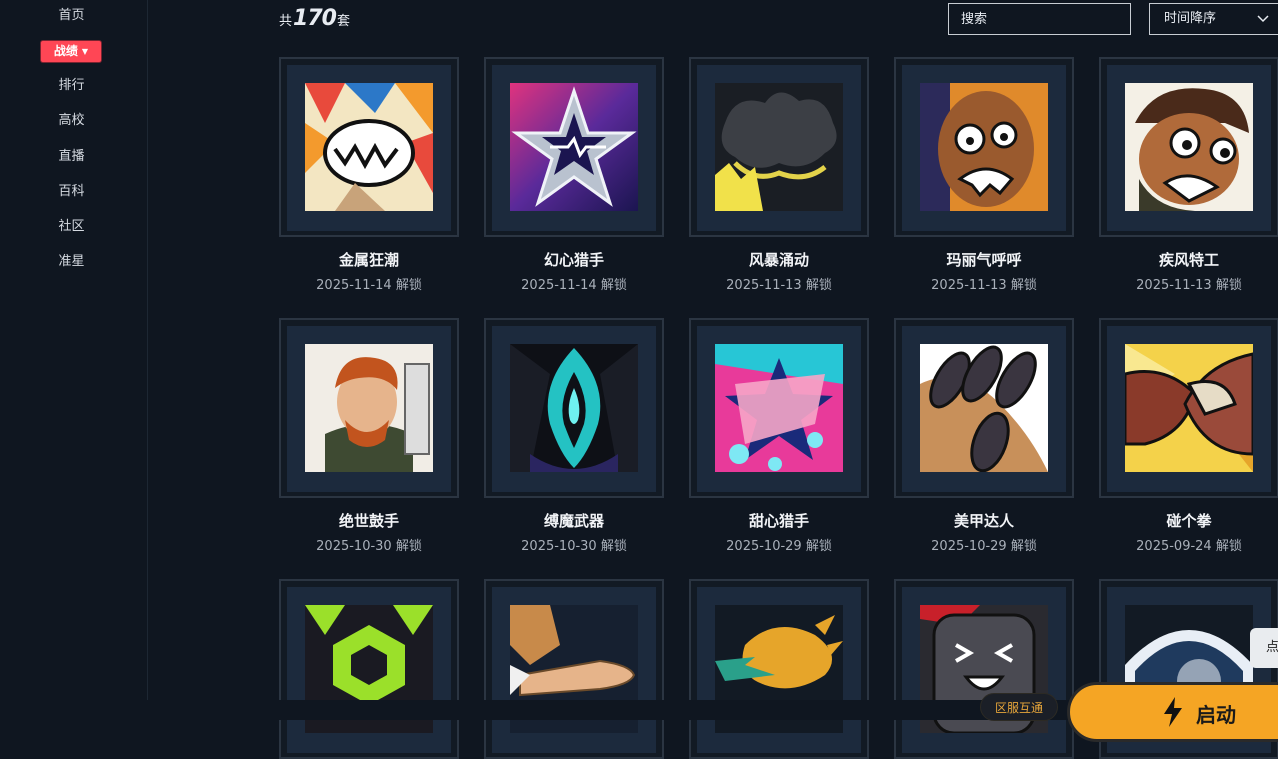  I want to click on card-name: 金属狂潮, so click(368, 260).